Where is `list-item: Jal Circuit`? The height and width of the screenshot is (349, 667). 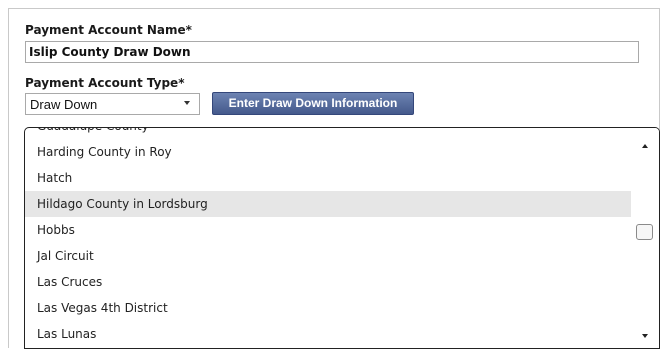 list-item: Jal Circuit is located at coordinates (328, 256).